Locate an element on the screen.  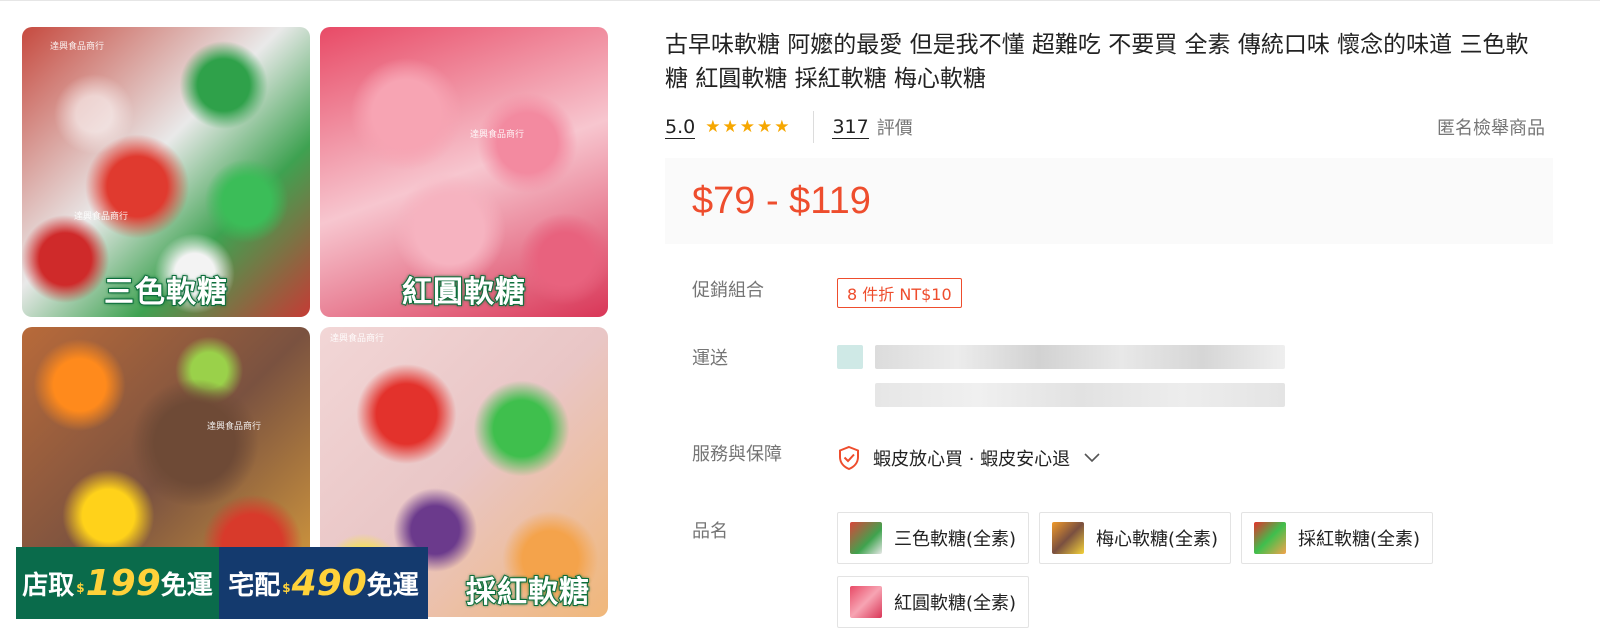
store-pickup-threshold: 199 is located at coordinates (123, 583).